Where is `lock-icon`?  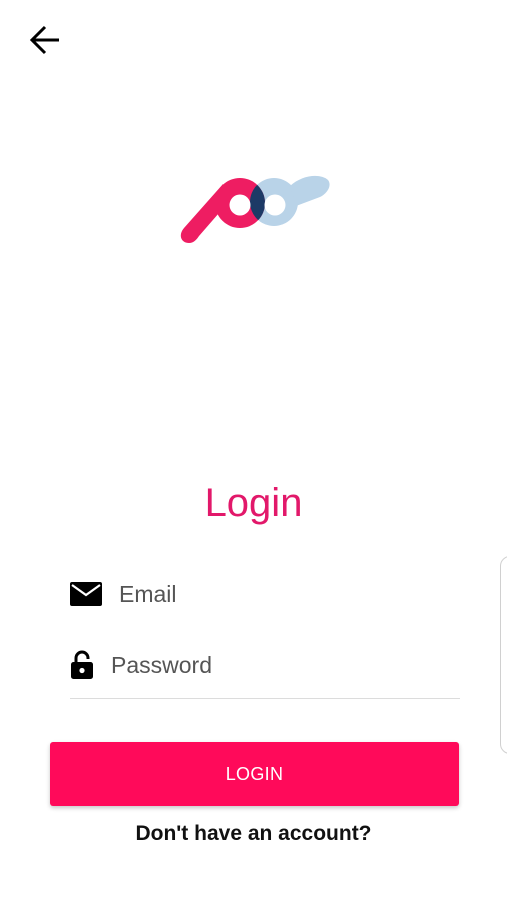
lock-icon is located at coordinates (82, 665).